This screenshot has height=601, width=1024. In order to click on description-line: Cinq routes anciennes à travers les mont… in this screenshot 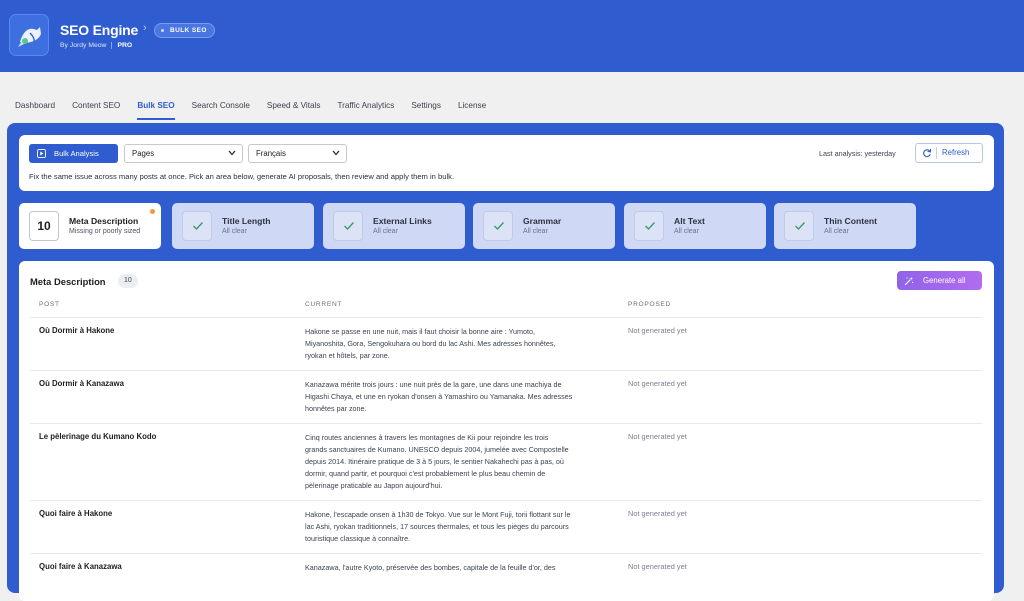, I will do `click(427, 437)`.